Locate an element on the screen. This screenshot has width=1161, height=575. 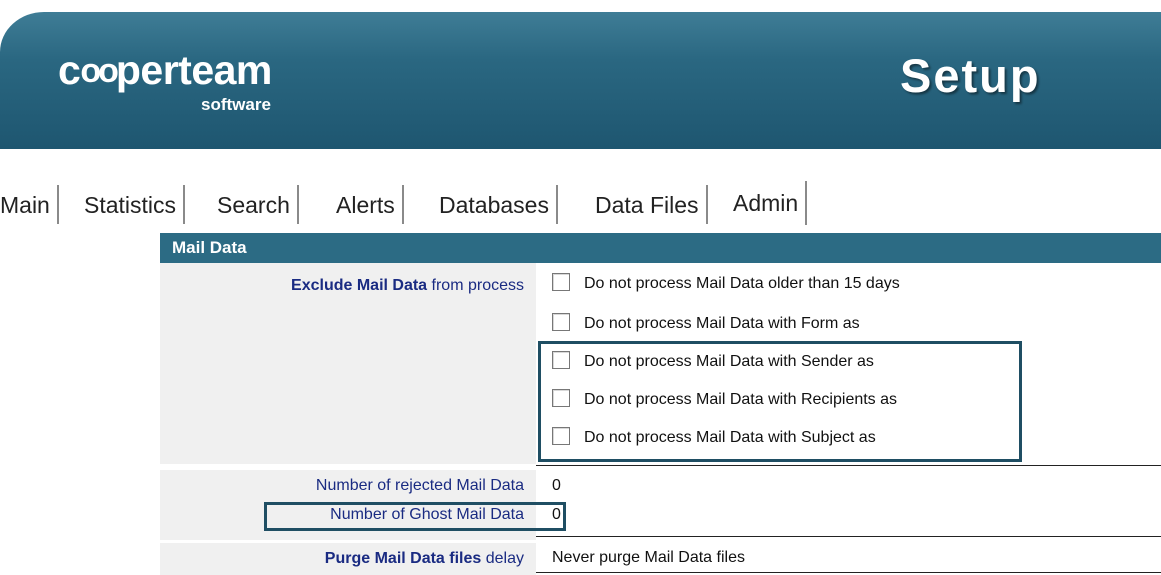
option-form: Do not process Mail Data with Form as is located at coordinates (706, 324).